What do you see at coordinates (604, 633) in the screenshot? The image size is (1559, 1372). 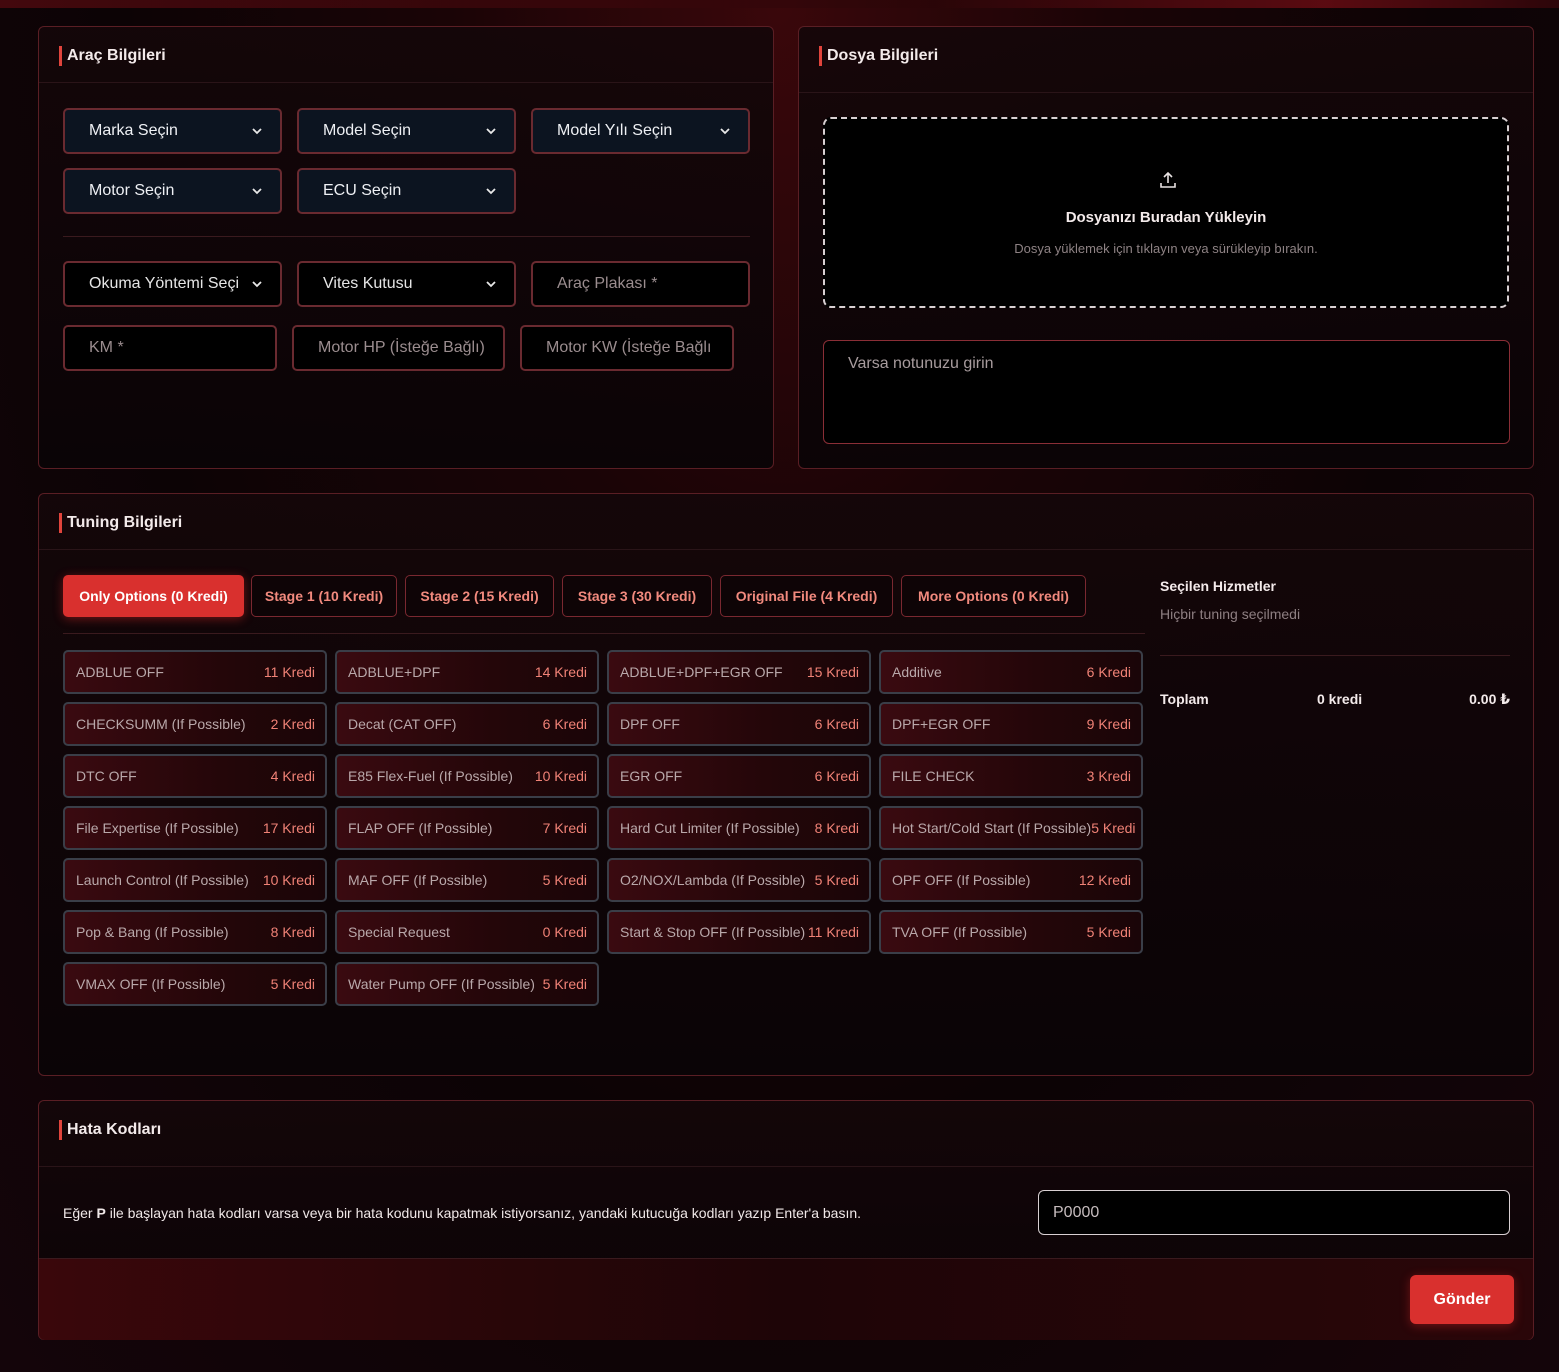 I see `tabs-divider` at bounding box center [604, 633].